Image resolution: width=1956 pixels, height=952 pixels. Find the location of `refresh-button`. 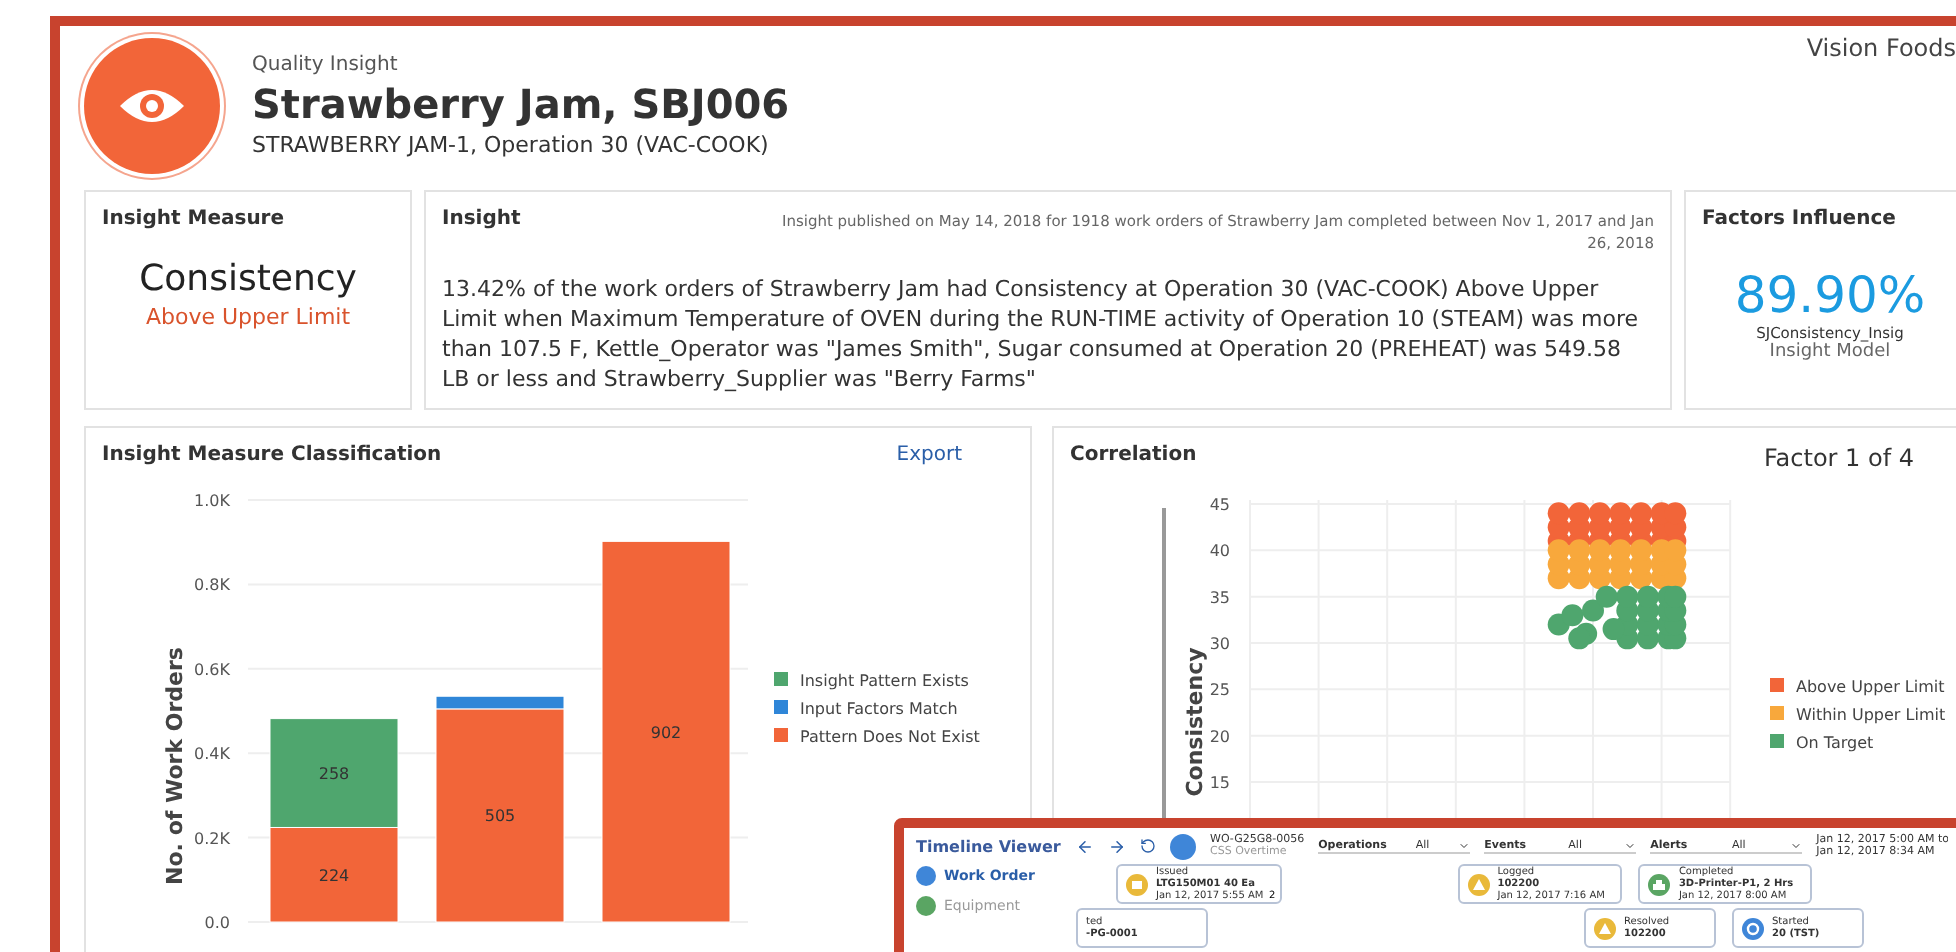

refresh-button is located at coordinates (1148, 846).